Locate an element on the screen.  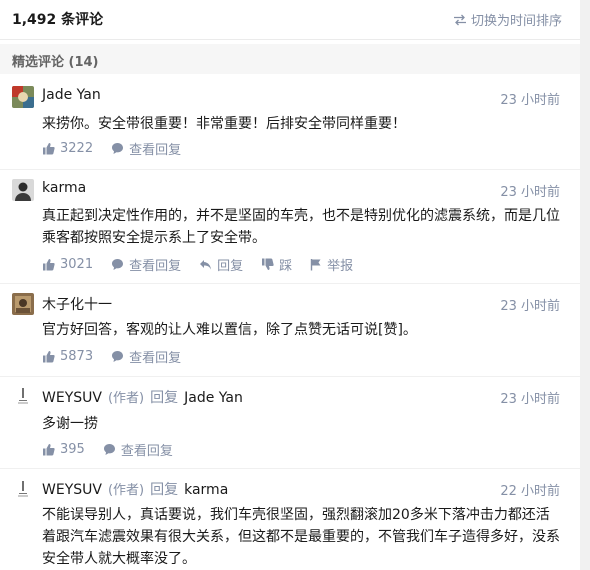
thumbs-down-icon is located at coordinates (267, 264).